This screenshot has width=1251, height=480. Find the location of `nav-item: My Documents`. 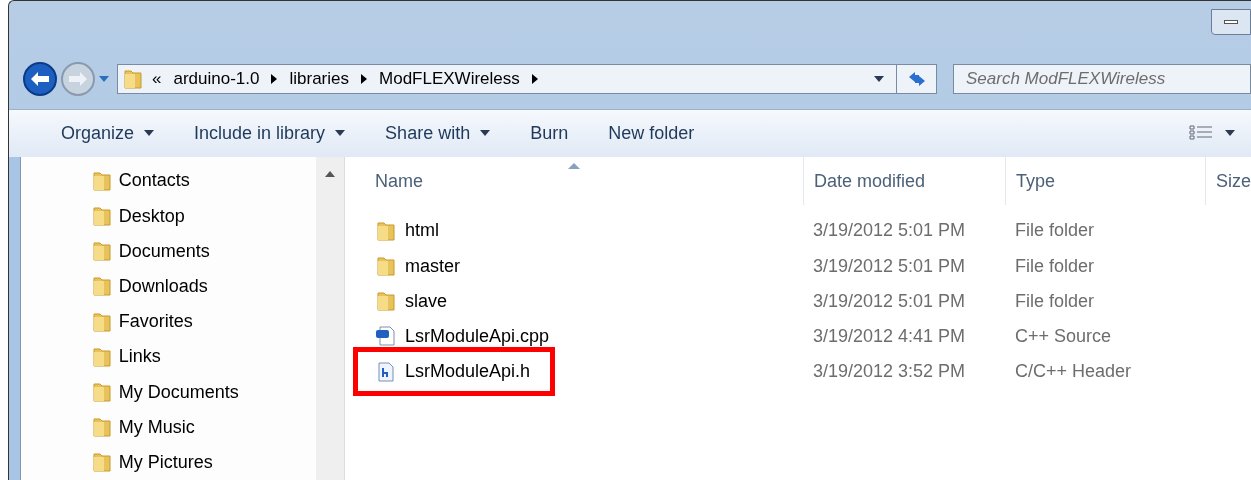

nav-item: My Documents is located at coordinates (203, 392).